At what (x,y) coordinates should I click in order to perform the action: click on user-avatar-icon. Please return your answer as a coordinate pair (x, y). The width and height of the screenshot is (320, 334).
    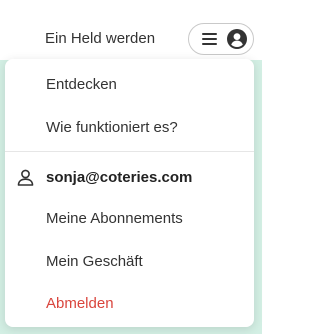
    Looking at the image, I should click on (237, 39).